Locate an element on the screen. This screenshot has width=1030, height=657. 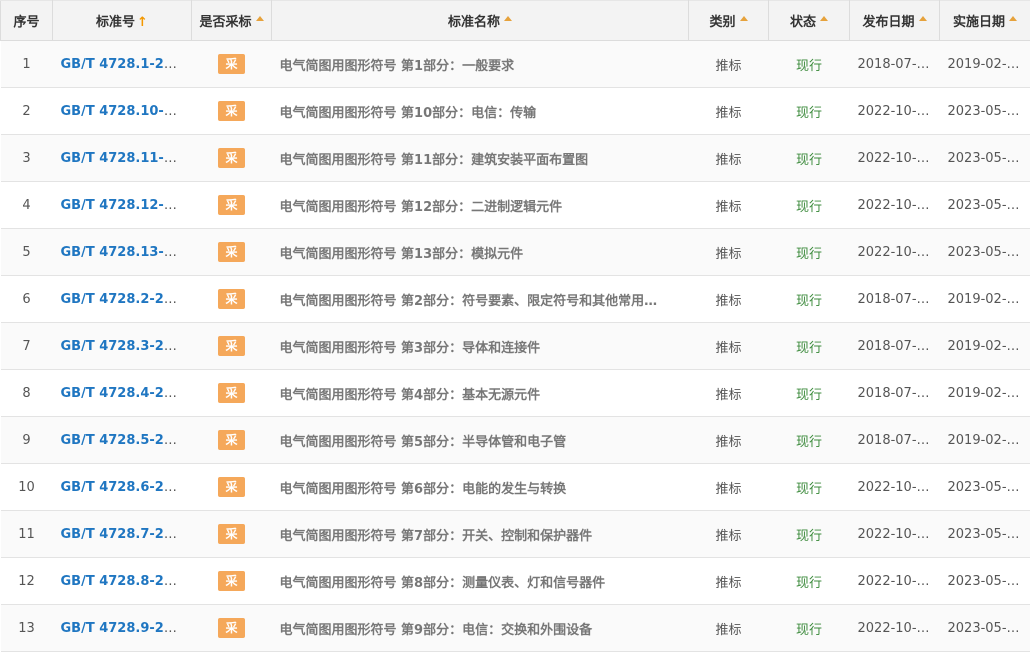
std-number-link: GB/T 4728.9-2022 is located at coordinates (126, 628).